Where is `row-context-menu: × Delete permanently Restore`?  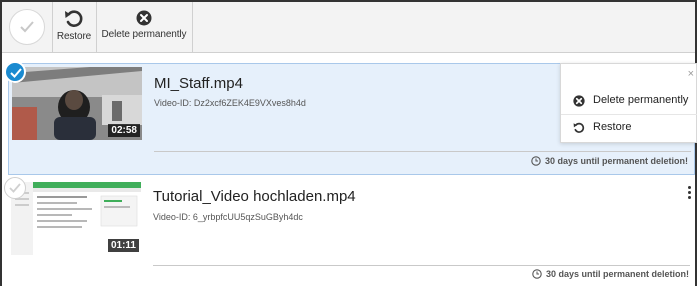
row-context-menu: × Delete permanently Restore is located at coordinates (628, 103).